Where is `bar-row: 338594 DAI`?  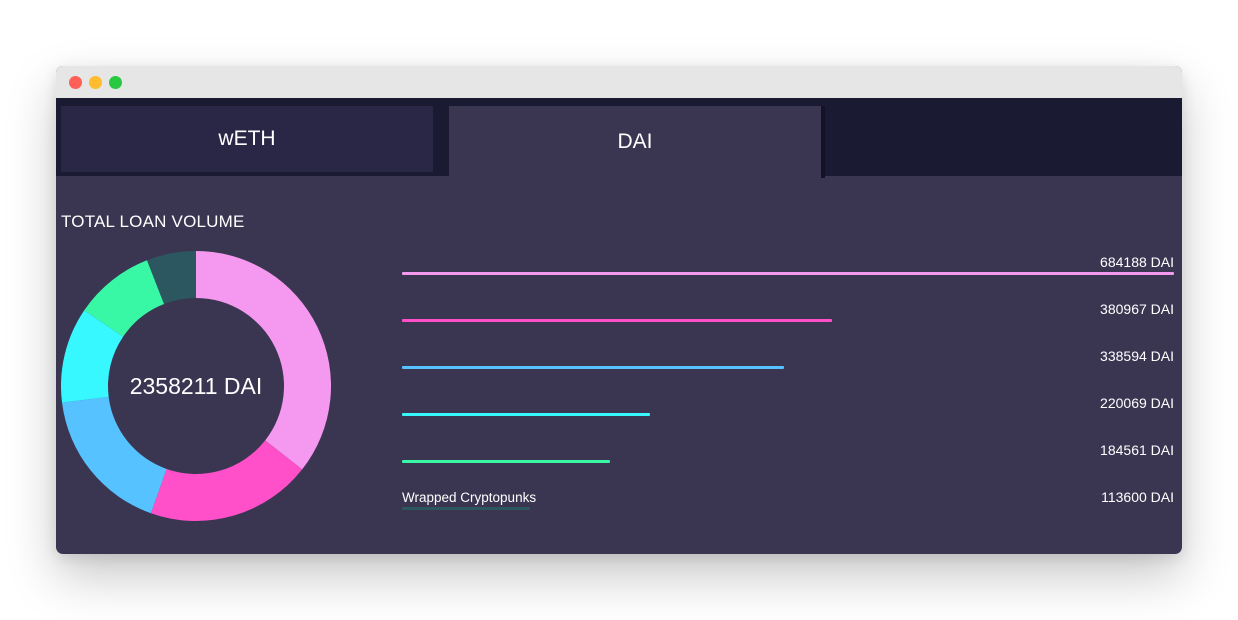 bar-row: 338594 DAI is located at coordinates (788, 360).